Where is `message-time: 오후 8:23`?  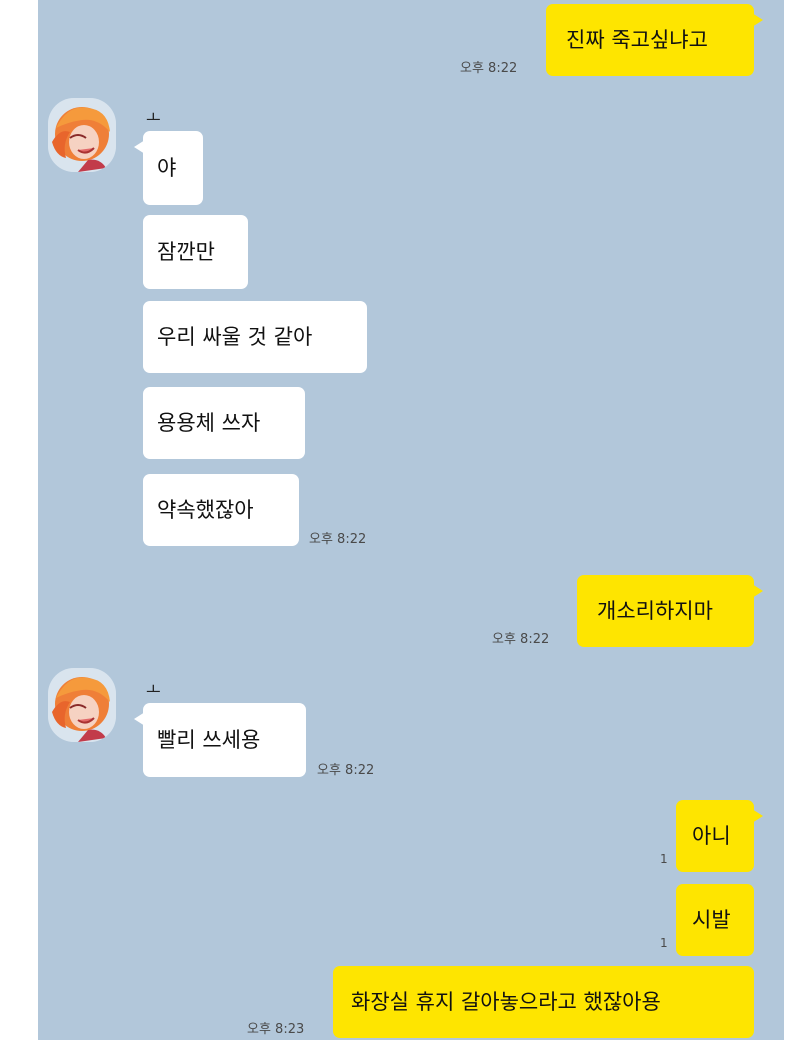
message-time: 오후 8:23 is located at coordinates (276, 1029).